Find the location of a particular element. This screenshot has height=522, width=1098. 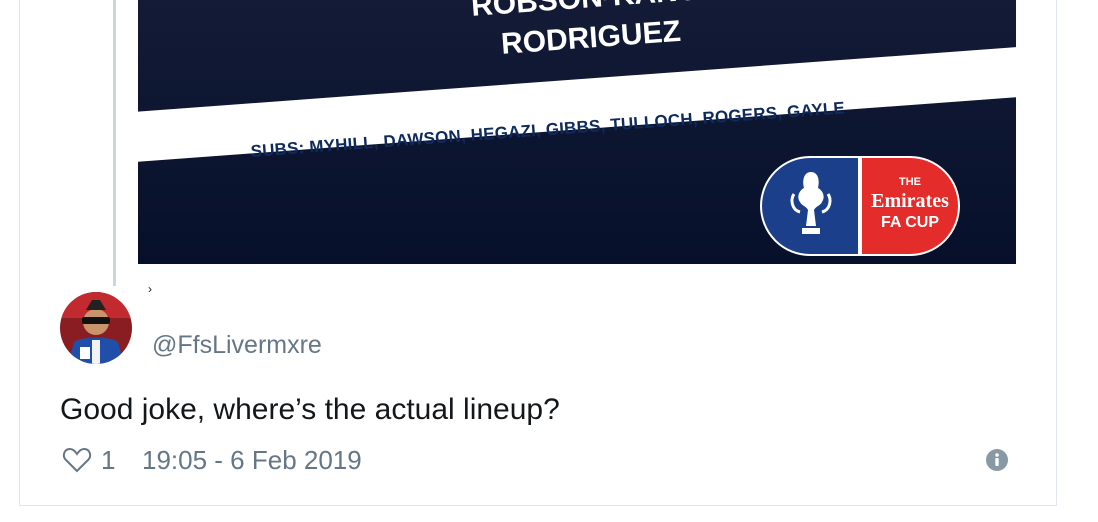

fa-cup-badge: THE Emirates FA CUP is located at coordinates (860, 206).